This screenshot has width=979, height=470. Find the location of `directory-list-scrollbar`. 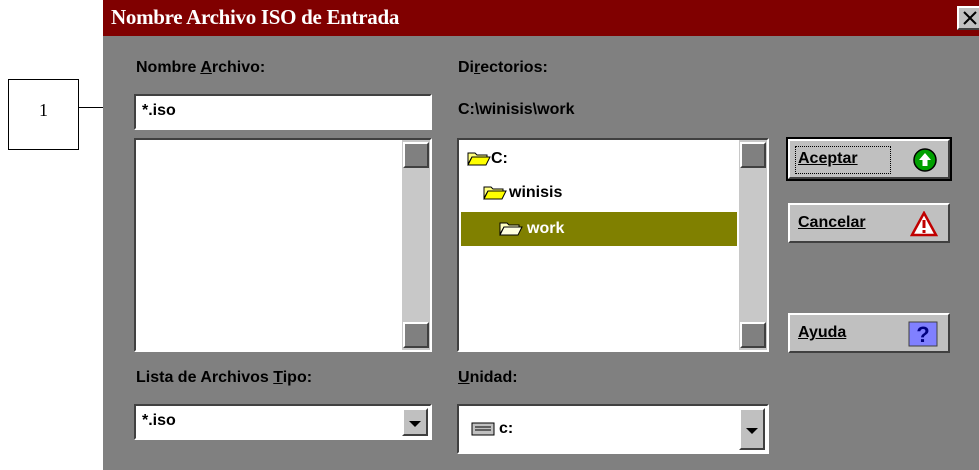

directory-list-scrollbar is located at coordinates (753, 245).